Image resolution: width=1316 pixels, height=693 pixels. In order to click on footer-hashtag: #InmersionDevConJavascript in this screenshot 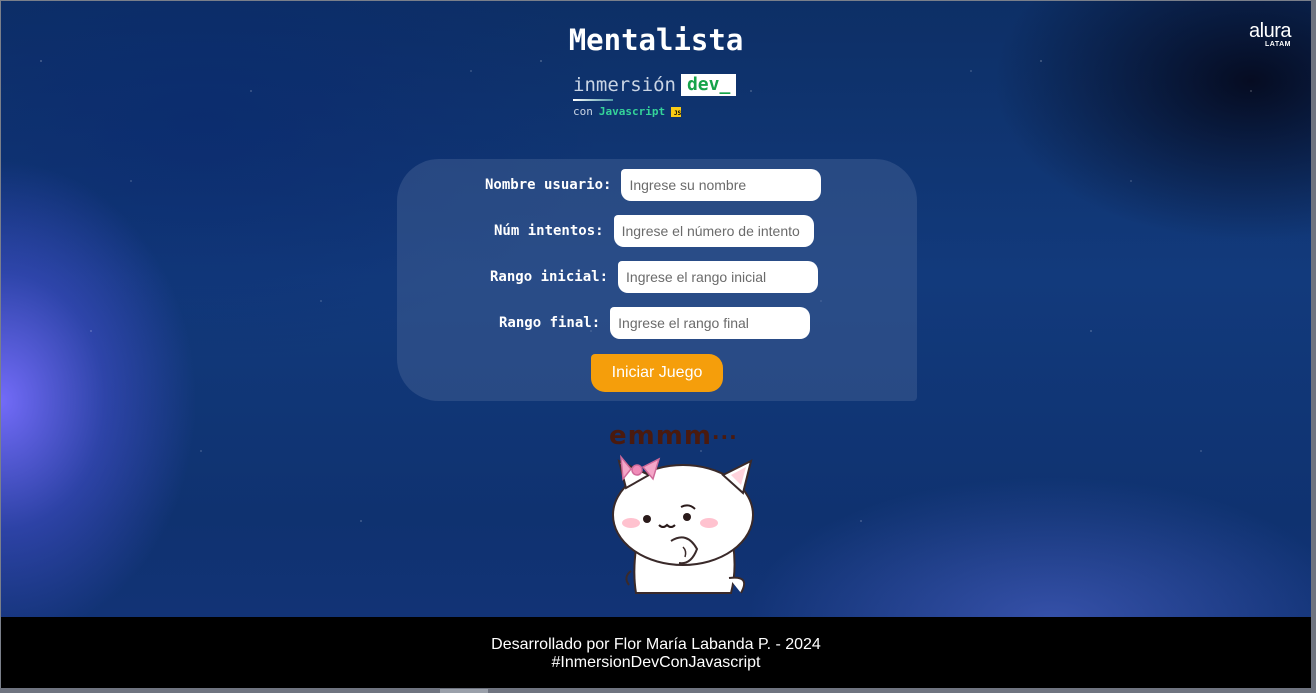, I will do `click(656, 662)`.